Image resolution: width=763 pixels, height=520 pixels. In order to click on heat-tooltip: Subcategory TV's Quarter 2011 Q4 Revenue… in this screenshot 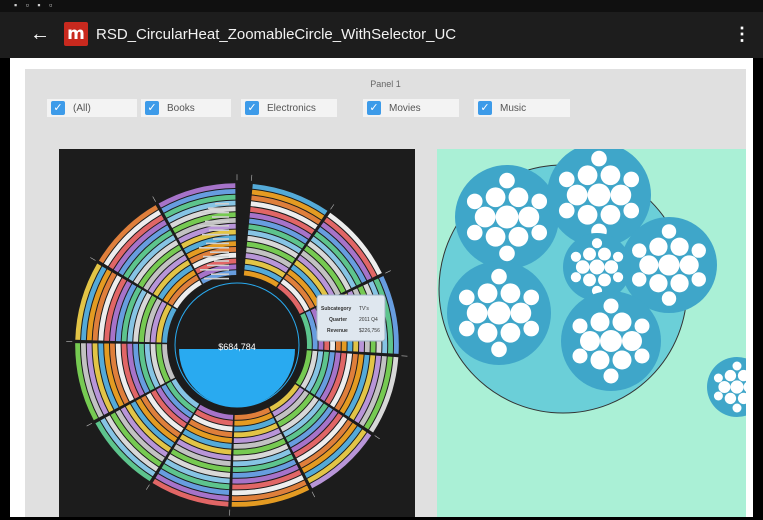, I will do `click(351, 318)`.